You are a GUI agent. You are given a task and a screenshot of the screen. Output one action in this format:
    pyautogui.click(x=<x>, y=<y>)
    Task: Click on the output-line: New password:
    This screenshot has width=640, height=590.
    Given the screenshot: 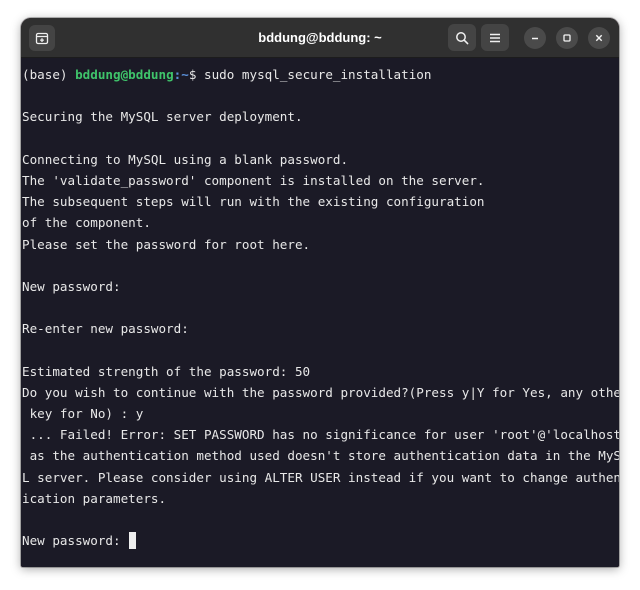 What is the action you would take?
    pyautogui.click(x=71, y=286)
    